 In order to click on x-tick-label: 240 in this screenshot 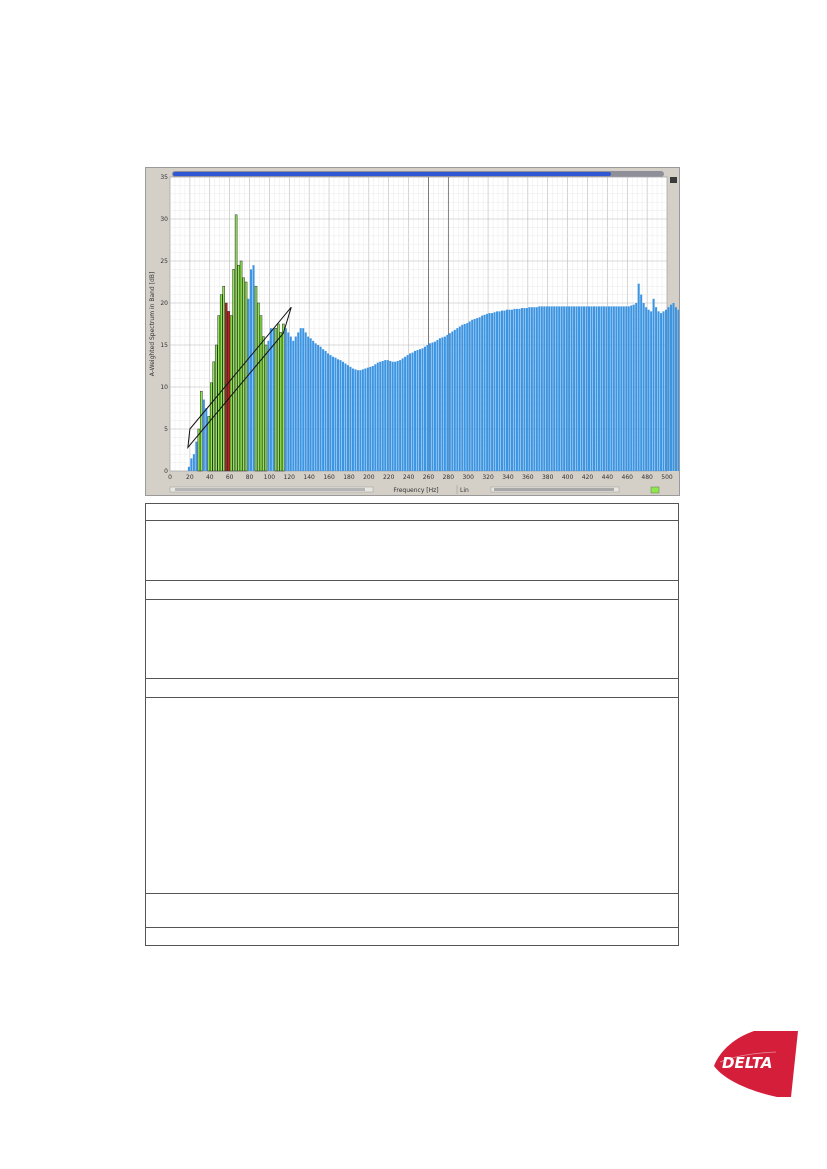, I will do `click(409, 477)`.